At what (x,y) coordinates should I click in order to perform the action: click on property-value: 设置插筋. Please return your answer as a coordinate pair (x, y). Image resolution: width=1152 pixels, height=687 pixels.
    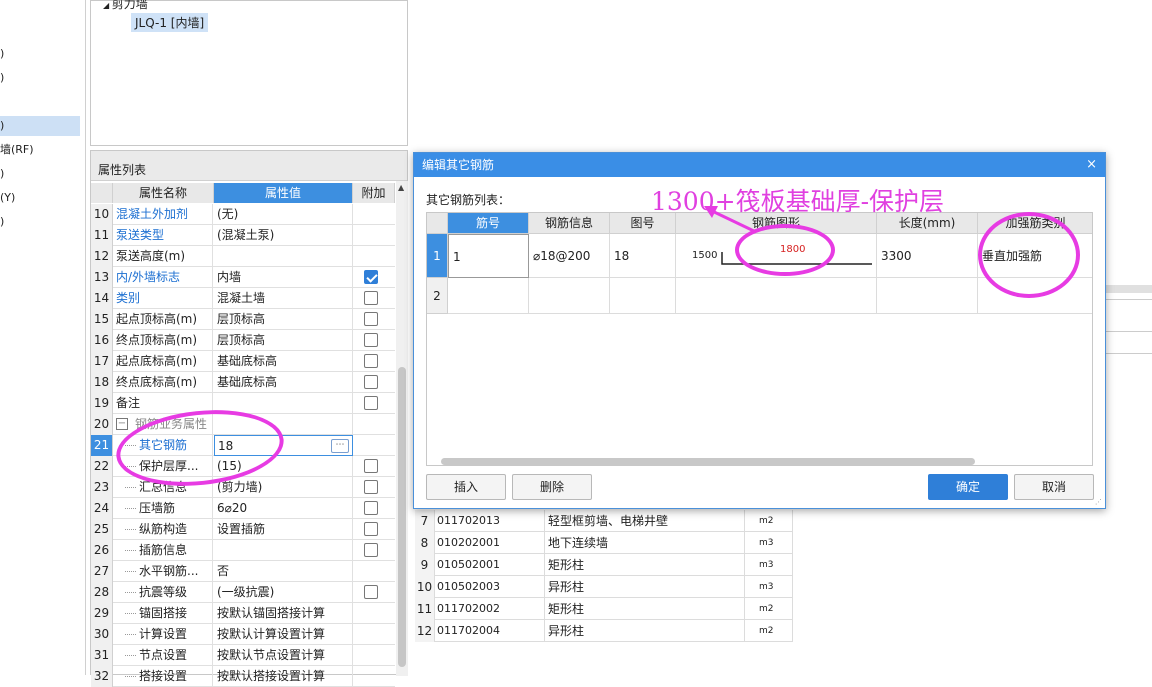
    Looking at the image, I should click on (283, 529).